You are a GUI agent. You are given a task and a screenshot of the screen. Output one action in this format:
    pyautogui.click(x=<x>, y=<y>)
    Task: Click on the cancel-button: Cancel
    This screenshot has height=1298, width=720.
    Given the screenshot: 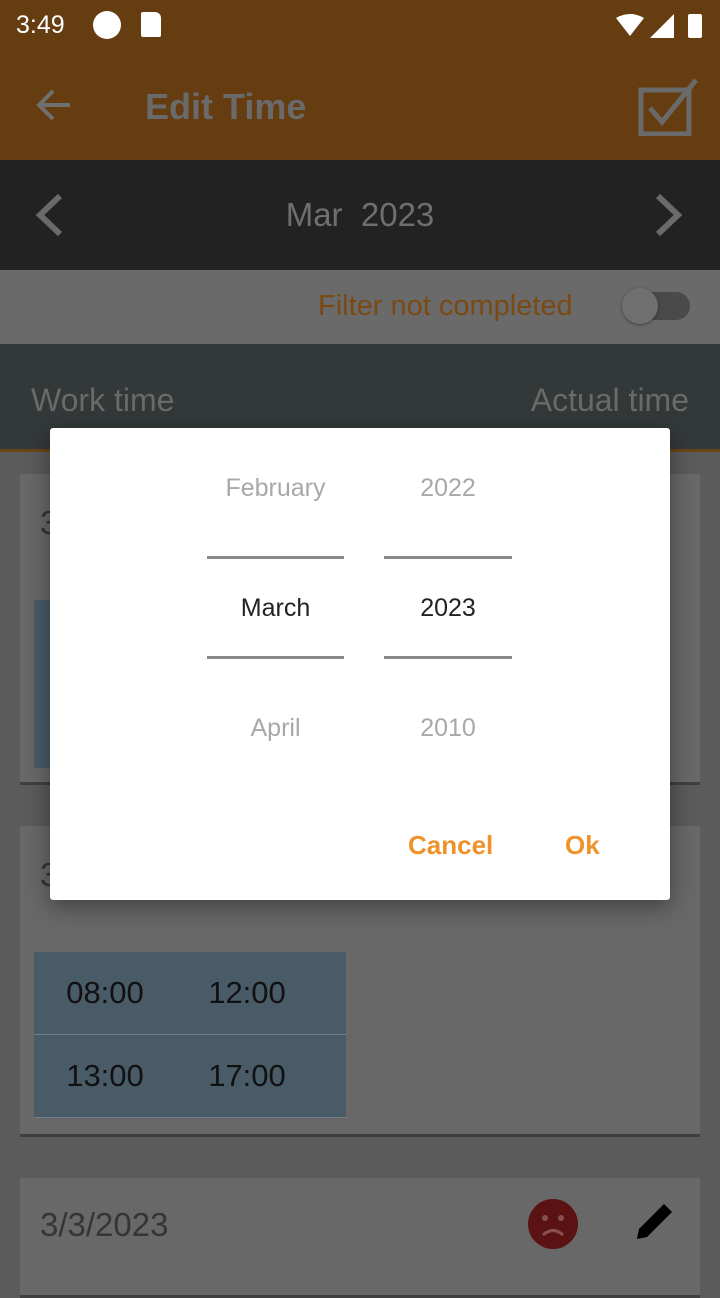 What is the action you would take?
    pyautogui.click(x=450, y=845)
    